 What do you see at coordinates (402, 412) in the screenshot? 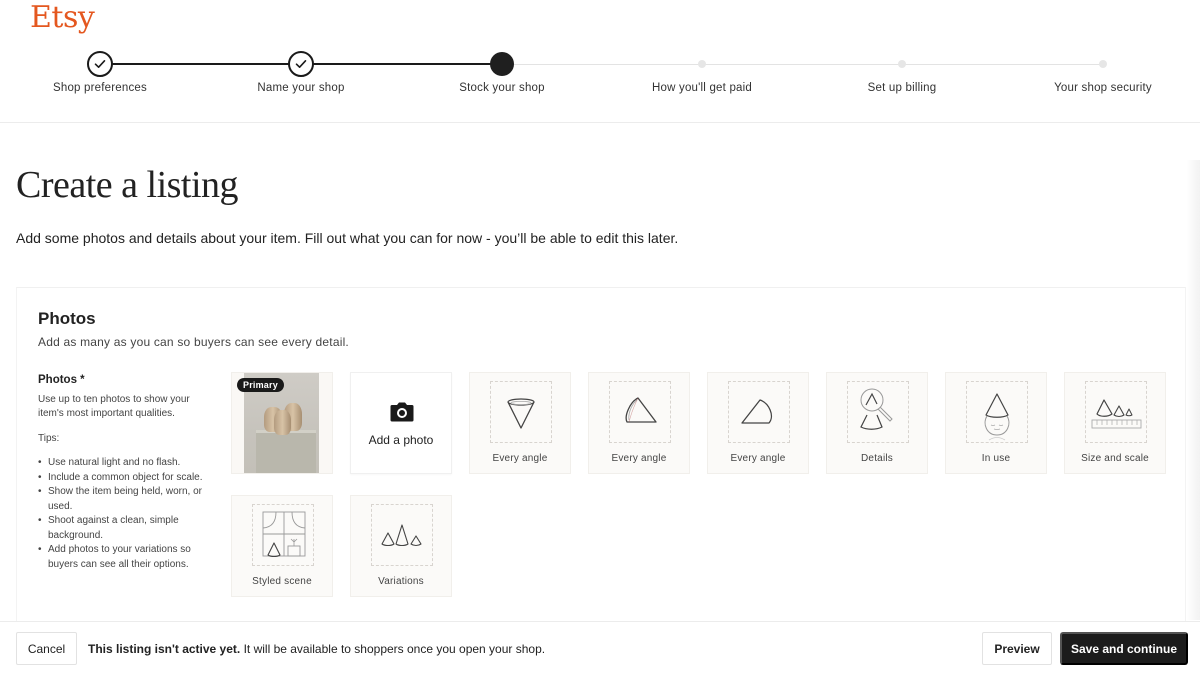
I see `camera-icon` at bounding box center [402, 412].